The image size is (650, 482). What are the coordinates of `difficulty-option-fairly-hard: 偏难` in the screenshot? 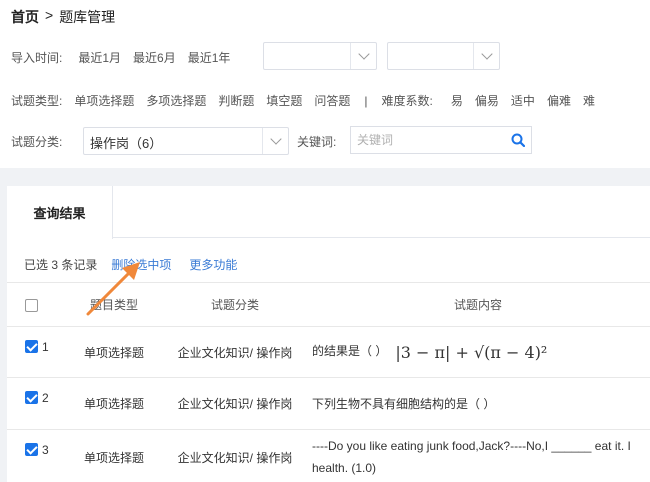 It's located at (559, 100).